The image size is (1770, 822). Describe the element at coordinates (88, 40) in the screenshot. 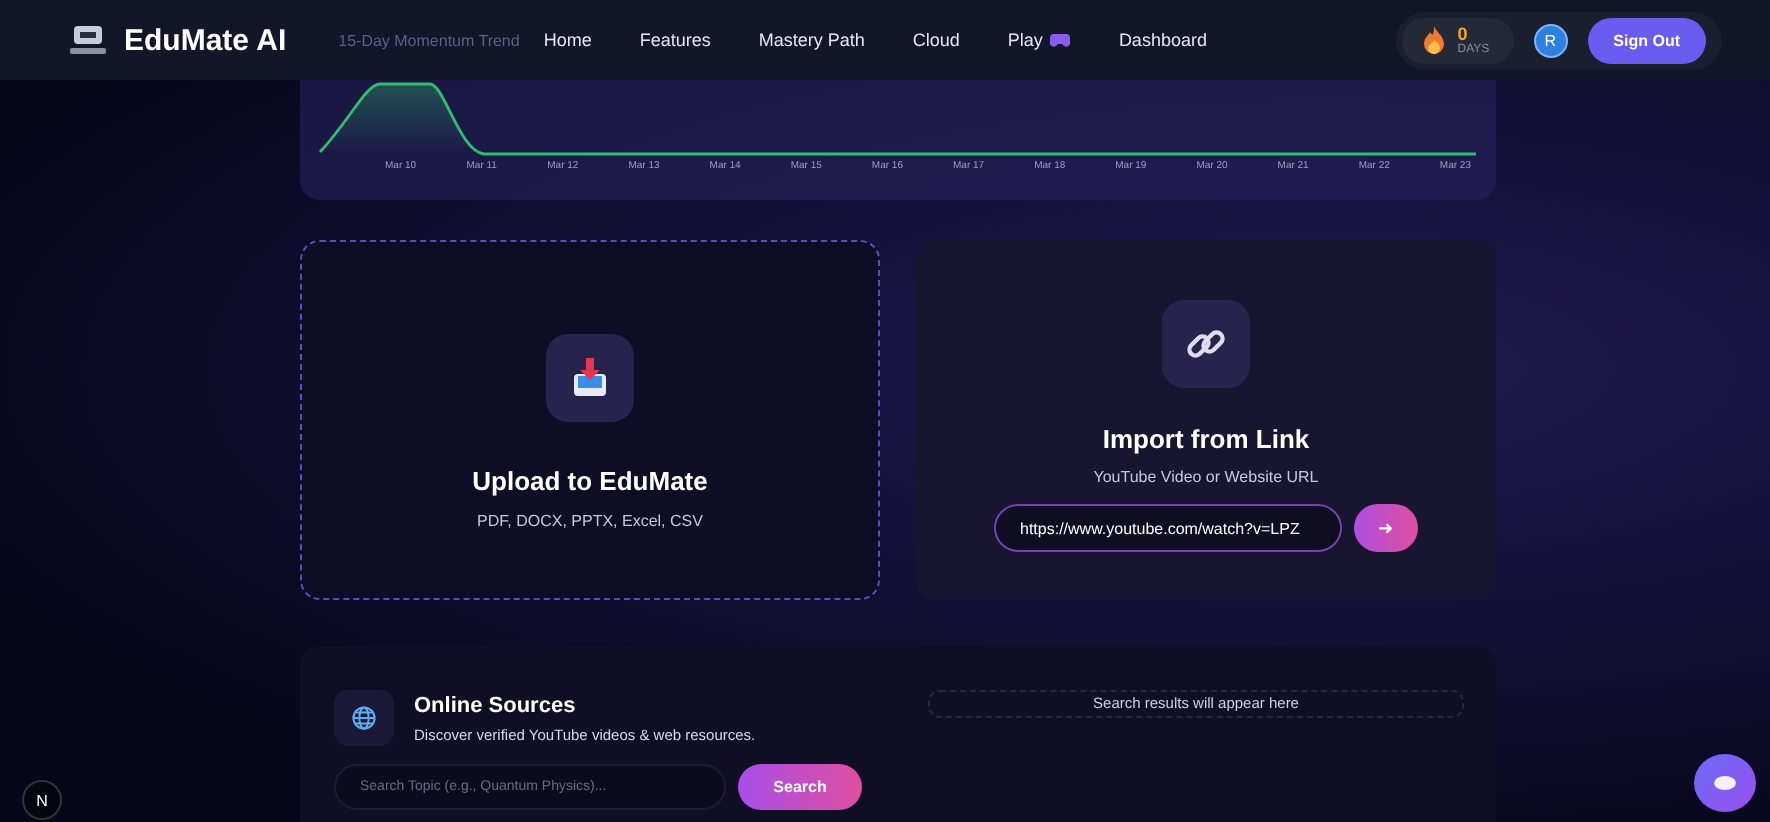

I see `logo-icon` at that location.